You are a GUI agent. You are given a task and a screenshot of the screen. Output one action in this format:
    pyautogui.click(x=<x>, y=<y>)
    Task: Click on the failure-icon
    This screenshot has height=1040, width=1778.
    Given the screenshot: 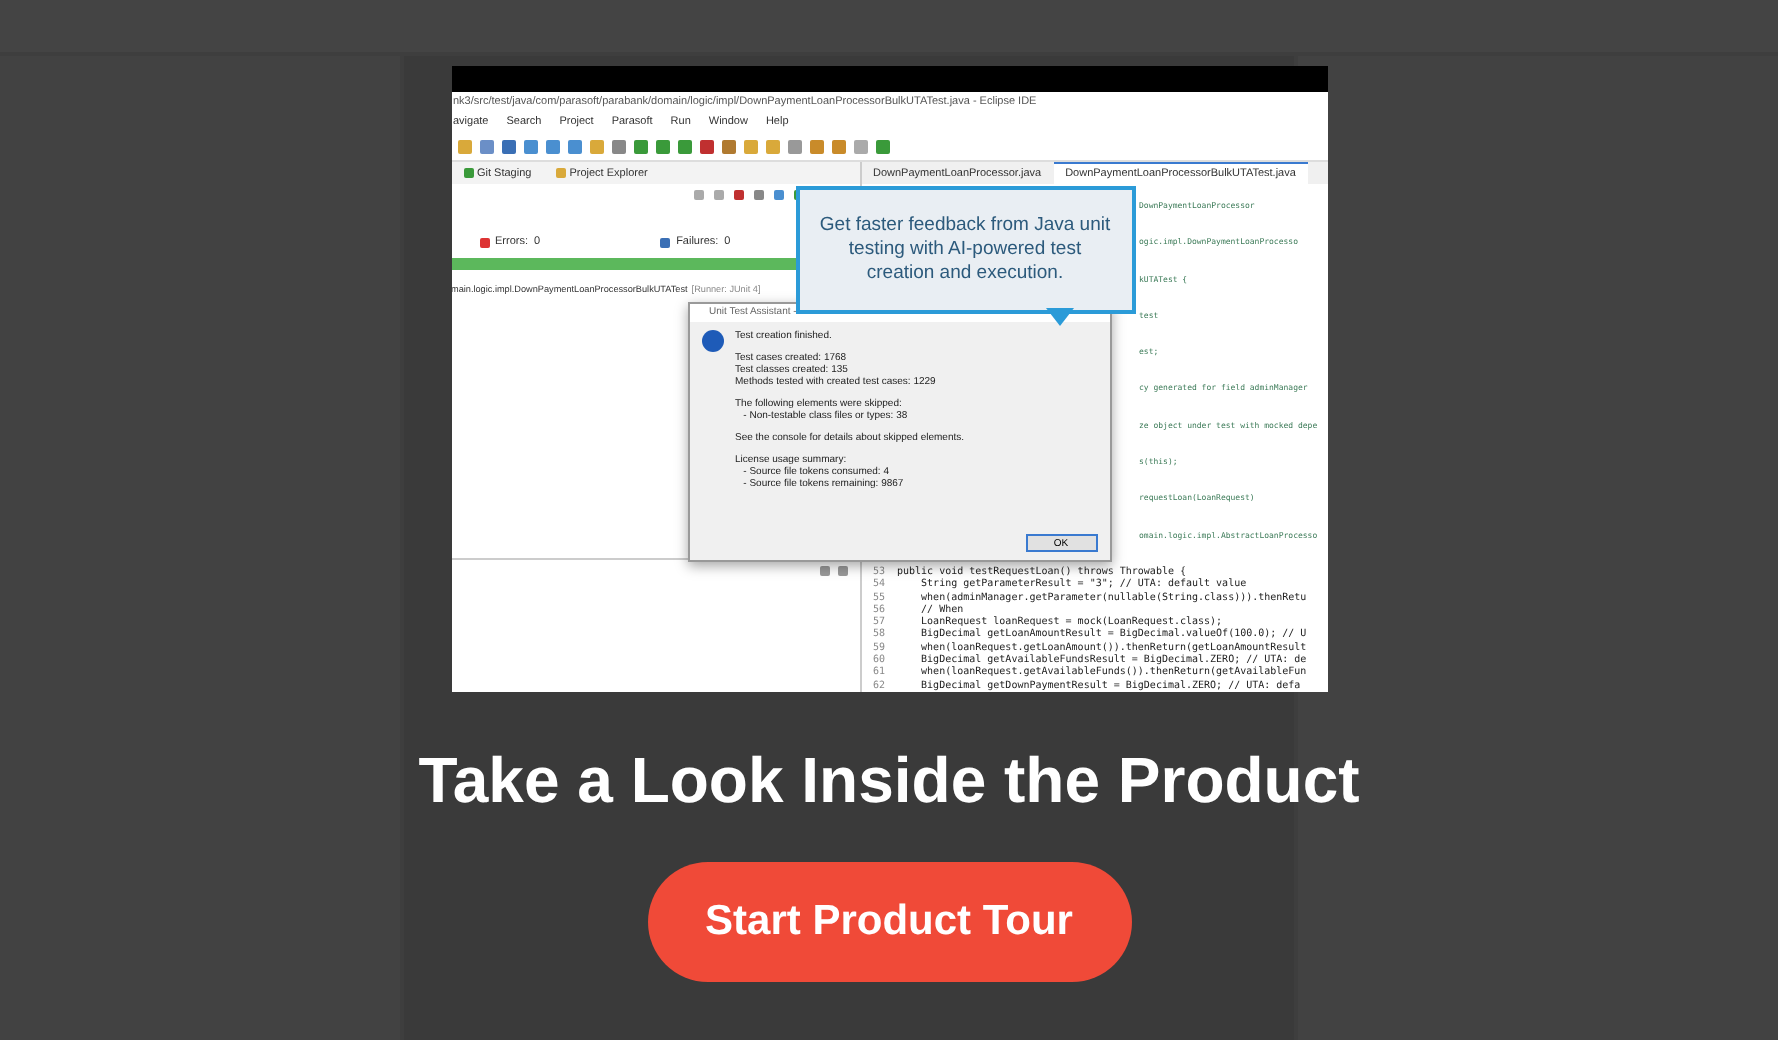 What is the action you would take?
    pyautogui.click(x=665, y=242)
    